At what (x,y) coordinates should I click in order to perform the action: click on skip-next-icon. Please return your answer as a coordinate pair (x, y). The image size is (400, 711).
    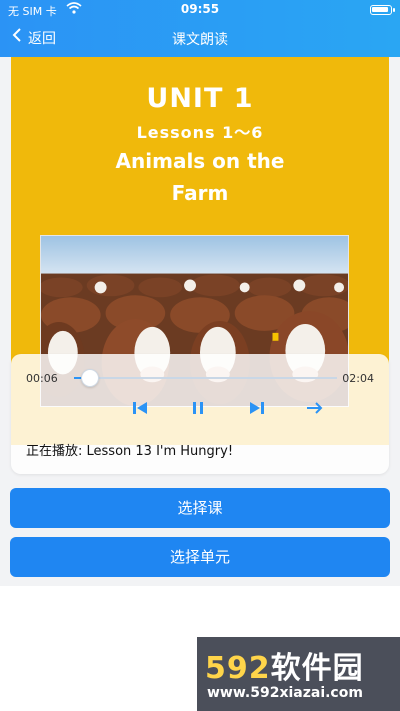
    Looking at the image, I should click on (257, 408).